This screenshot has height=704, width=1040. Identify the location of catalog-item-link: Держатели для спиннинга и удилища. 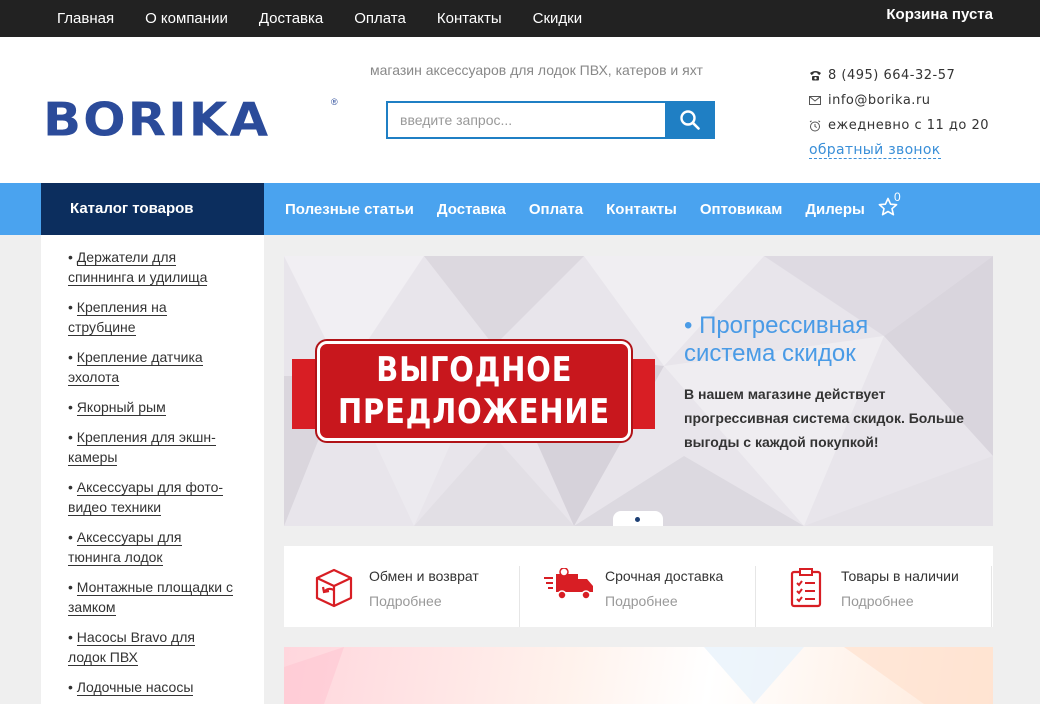
(138, 267).